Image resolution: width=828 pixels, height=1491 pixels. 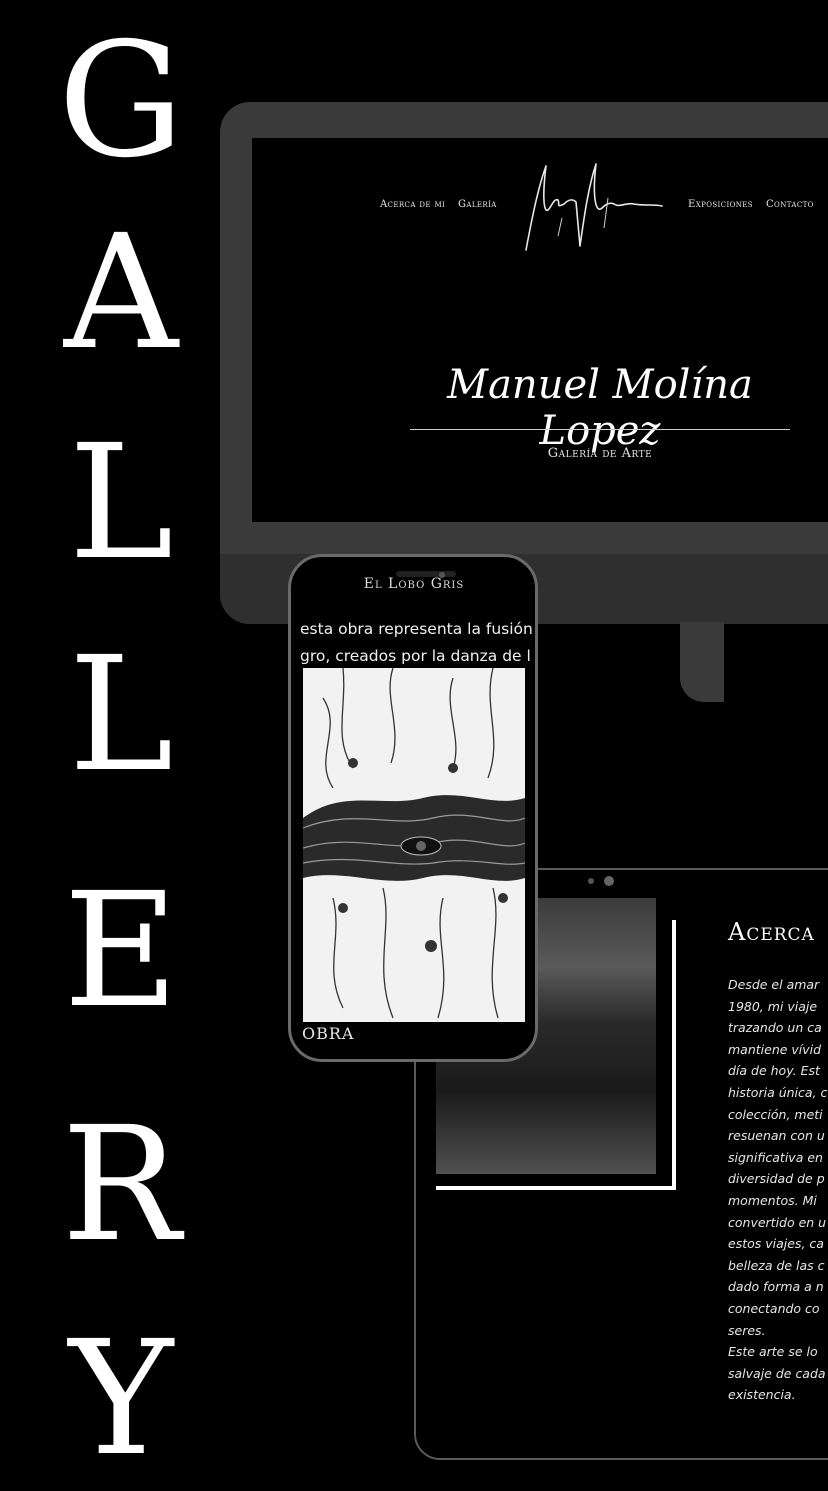 What do you see at coordinates (774, 984) in the screenshot?
I see `about-line: Desde el amar` at bounding box center [774, 984].